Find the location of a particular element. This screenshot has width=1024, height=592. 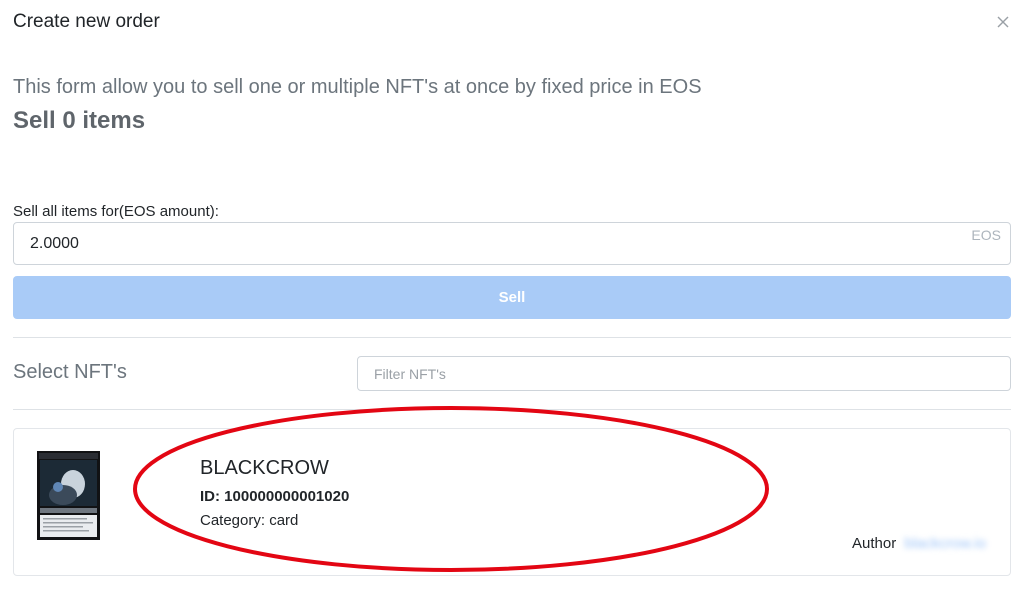

close-icon is located at coordinates (1003, 22).